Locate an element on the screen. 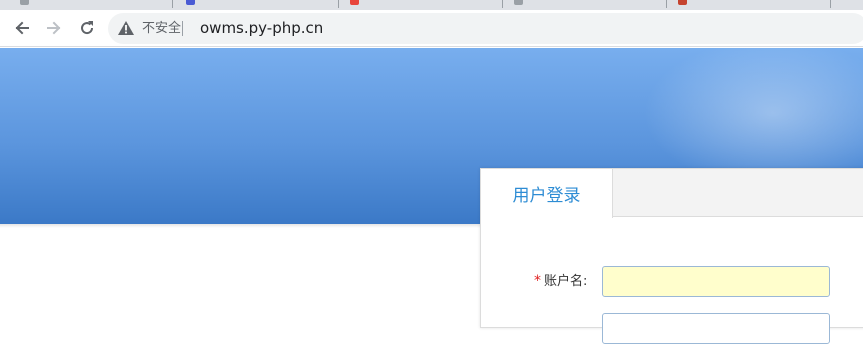 This screenshot has height=344, width=863. banner-glow is located at coordinates (753, 113).